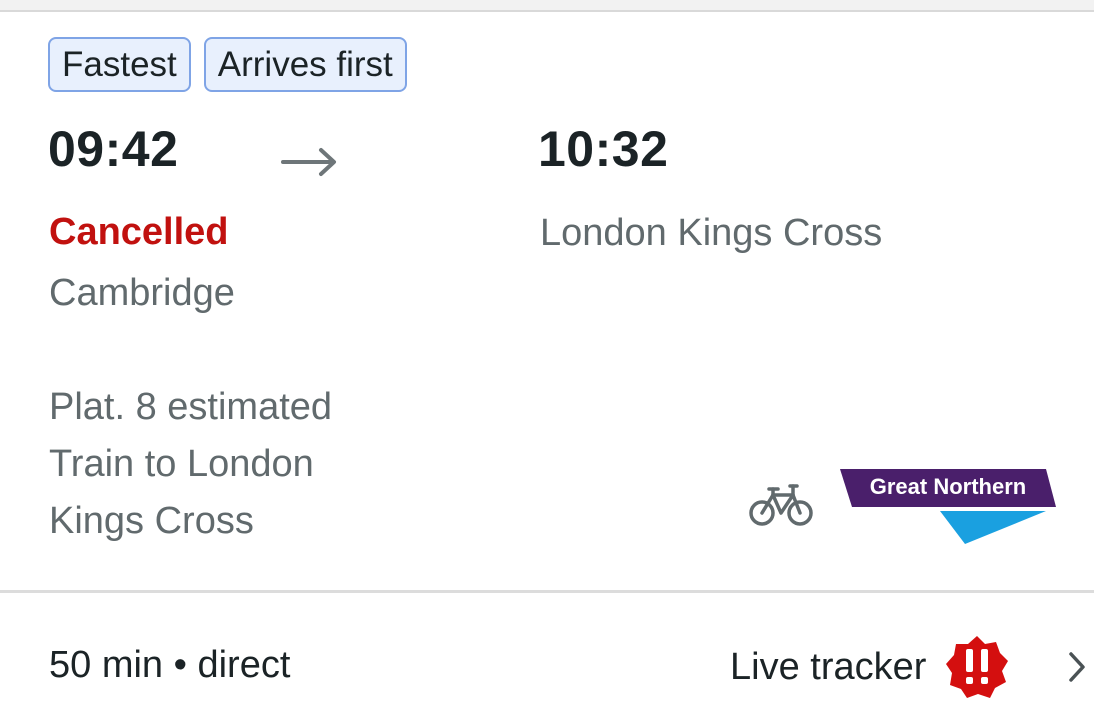  What do you see at coordinates (139, 232) in the screenshot?
I see `status-cancelled: Cancelled` at bounding box center [139, 232].